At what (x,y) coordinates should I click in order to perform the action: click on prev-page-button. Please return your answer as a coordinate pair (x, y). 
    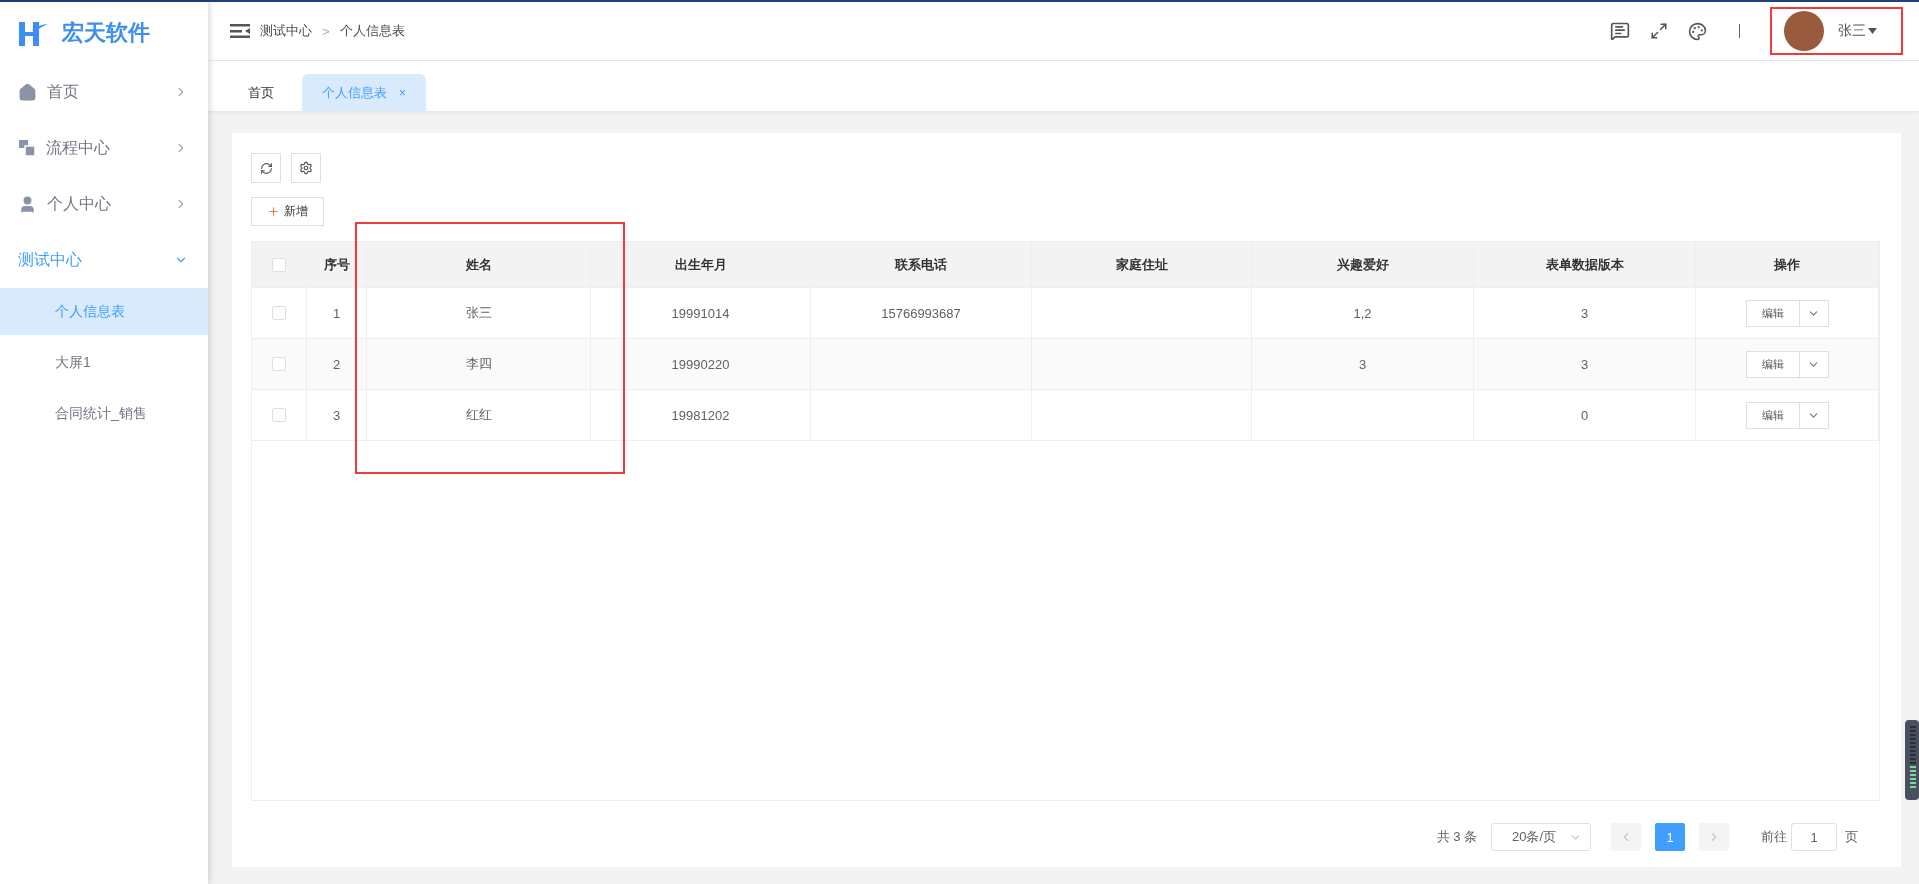
    Looking at the image, I should click on (1626, 837).